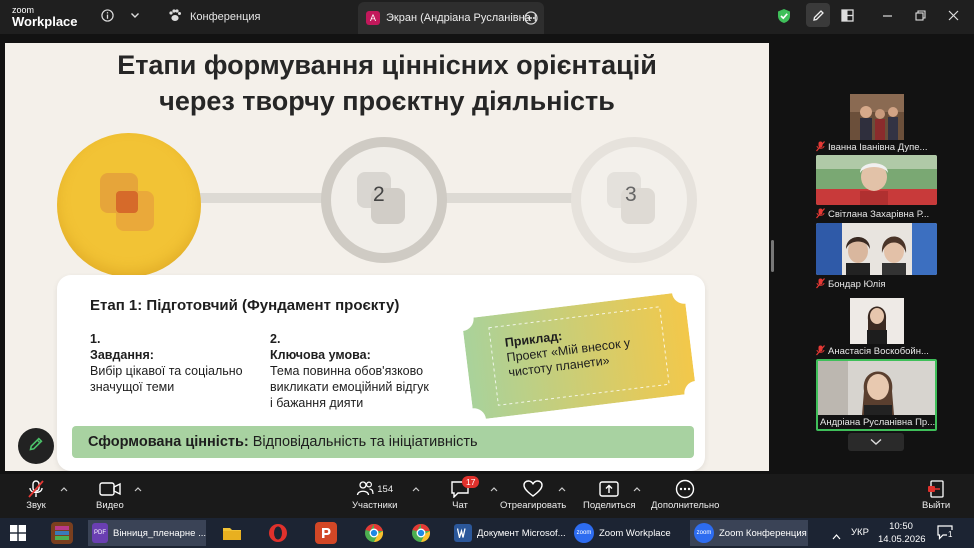 The width and height of the screenshot is (974, 548). What do you see at coordinates (460, 505) in the screenshot?
I see `chat-label: Чат` at bounding box center [460, 505].